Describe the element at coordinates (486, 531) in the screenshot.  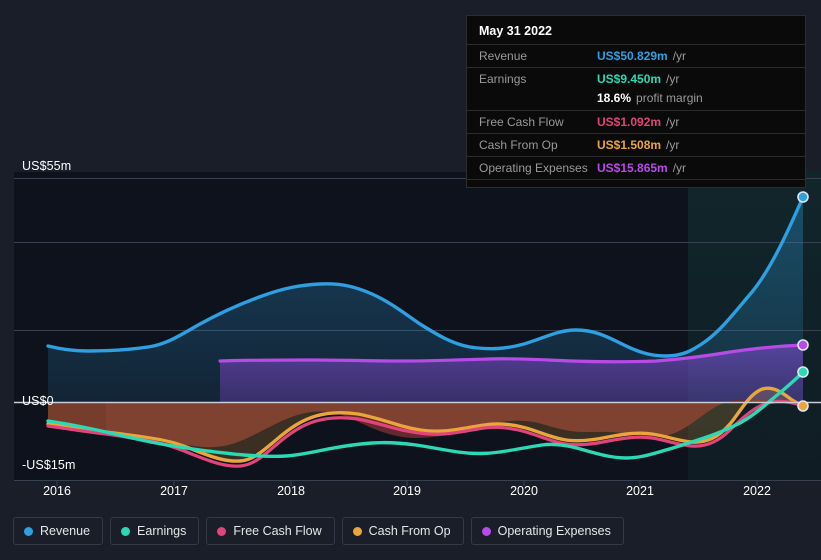
I see `operating-expenses-dot-icon` at that location.